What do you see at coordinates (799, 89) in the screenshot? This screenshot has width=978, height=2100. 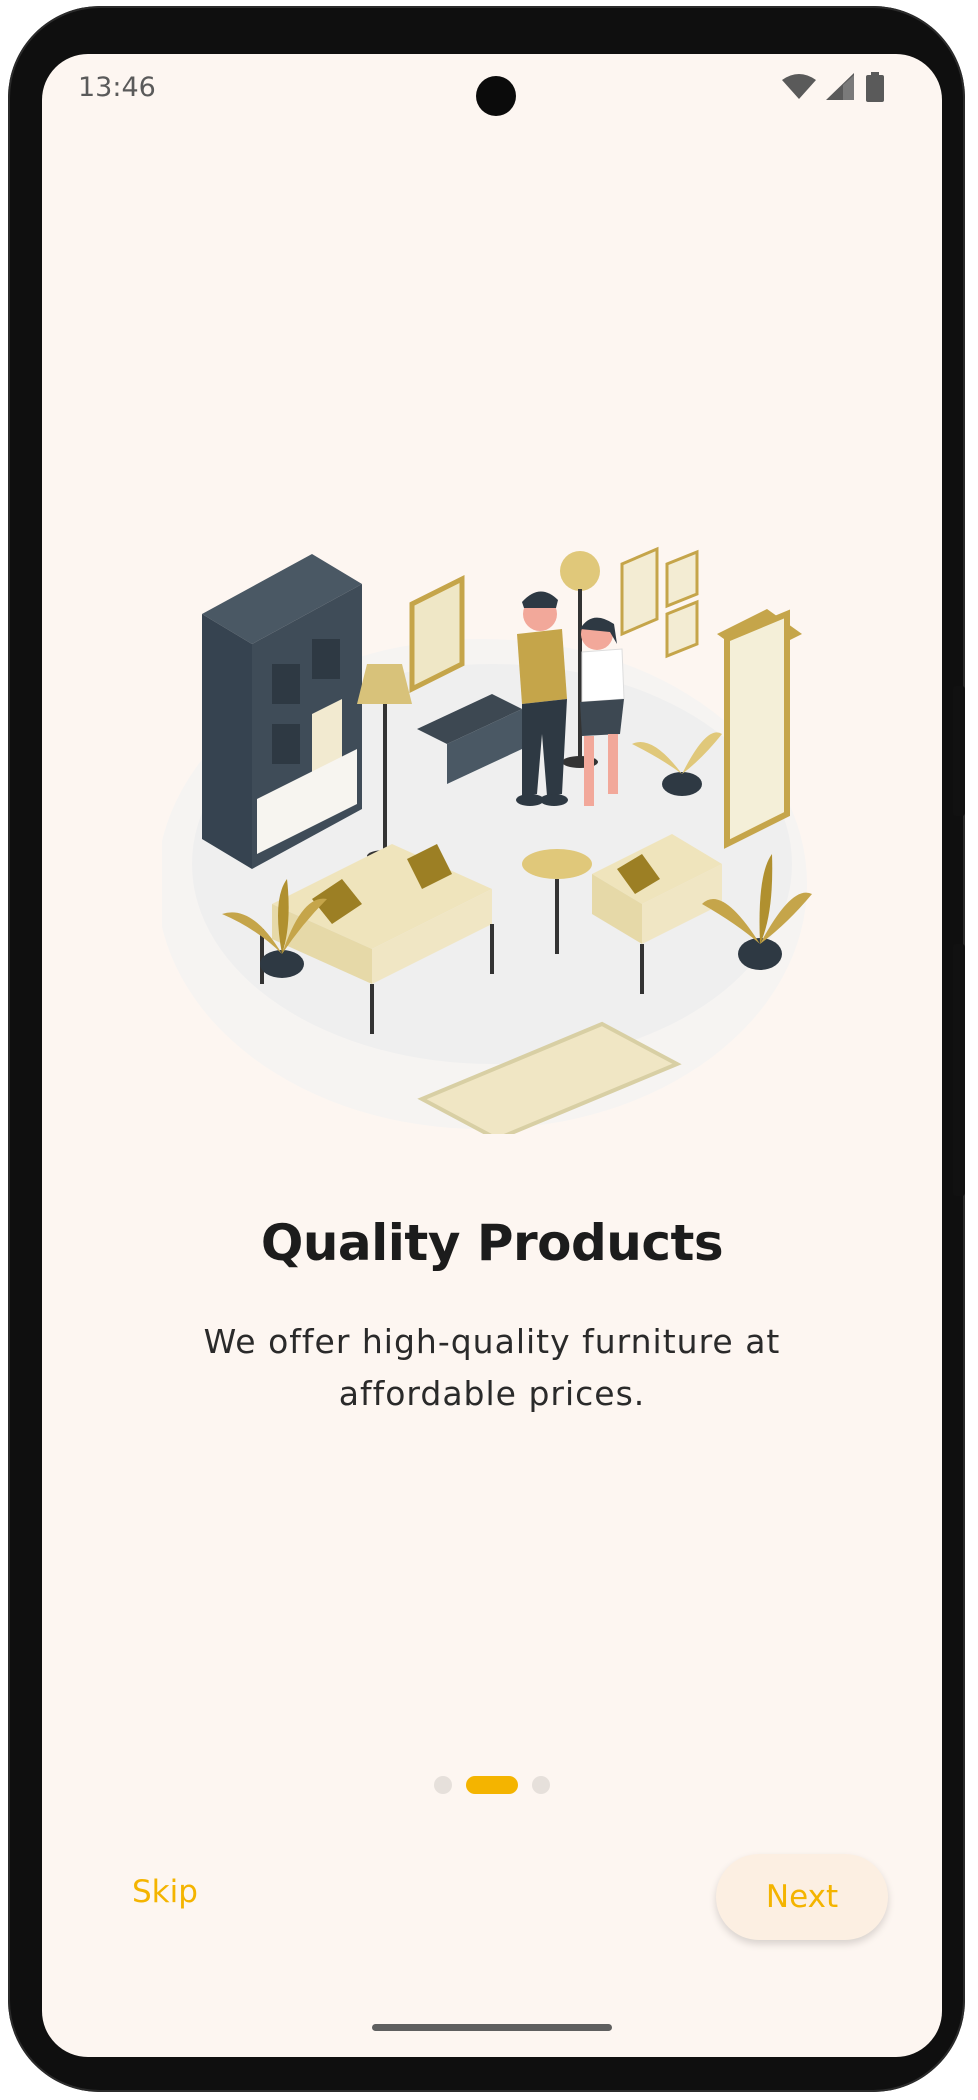 I see `wifi-icon` at bounding box center [799, 89].